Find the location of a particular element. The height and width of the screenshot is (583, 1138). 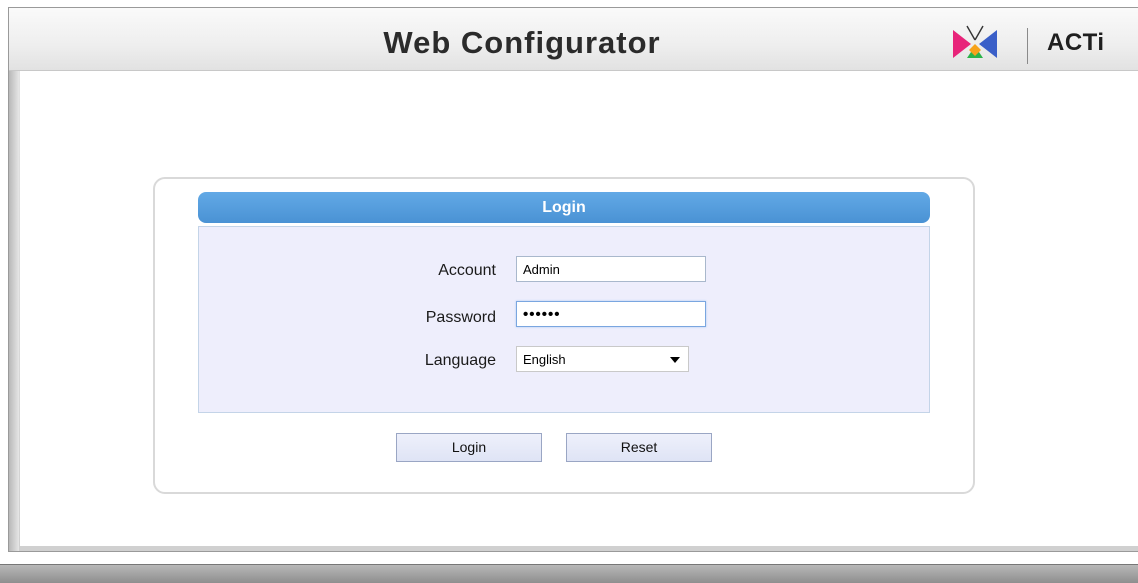

logo-divider is located at coordinates (1027, 46).